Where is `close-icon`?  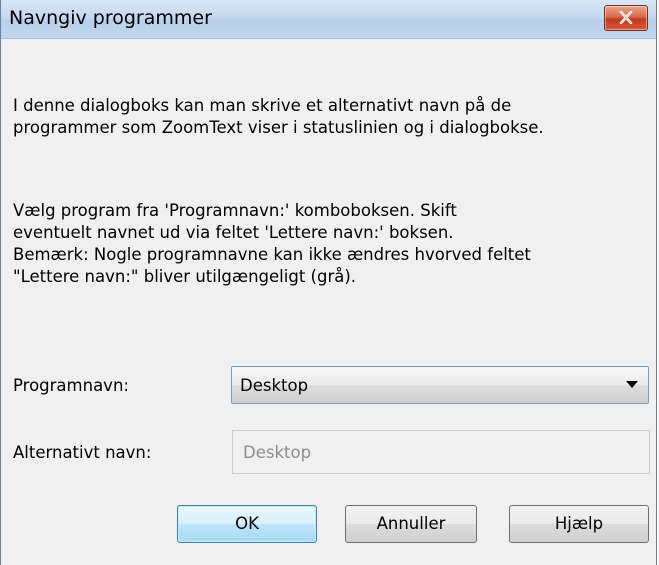 close-icon is located at coordinates (626, 17).